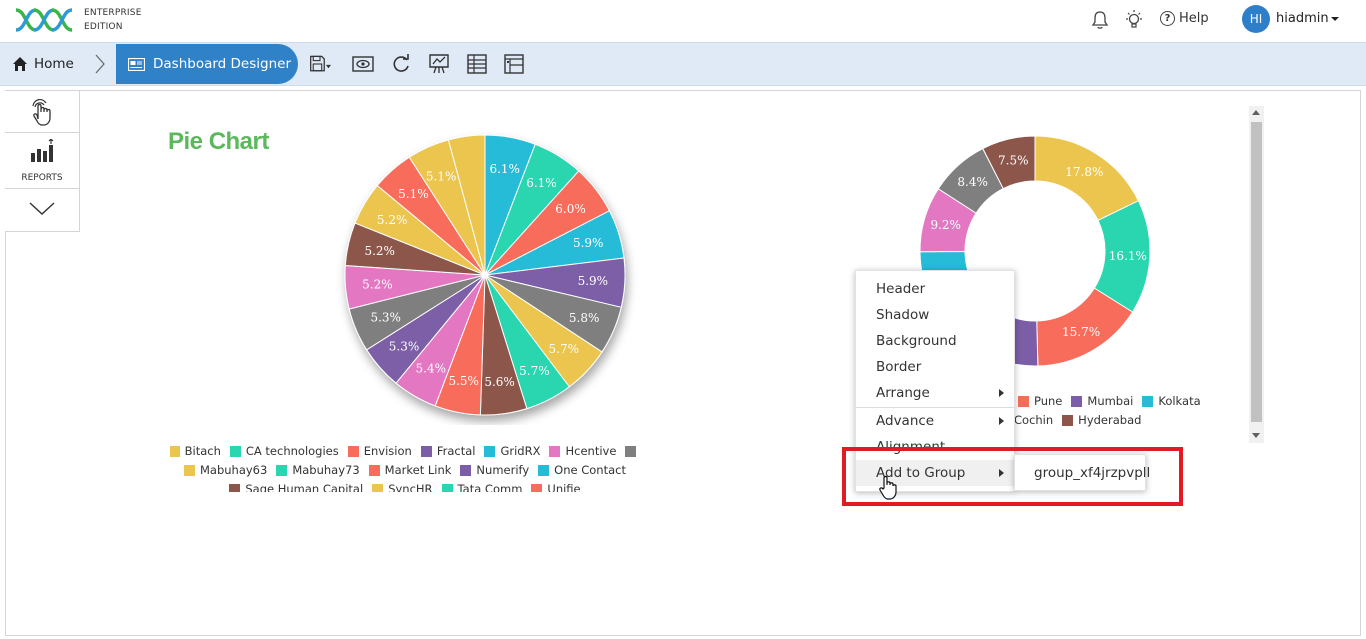 The width and height of the screenshot is (1366, 639). I want to click on menu-item-arrange: Arrange, so click(935, 393).